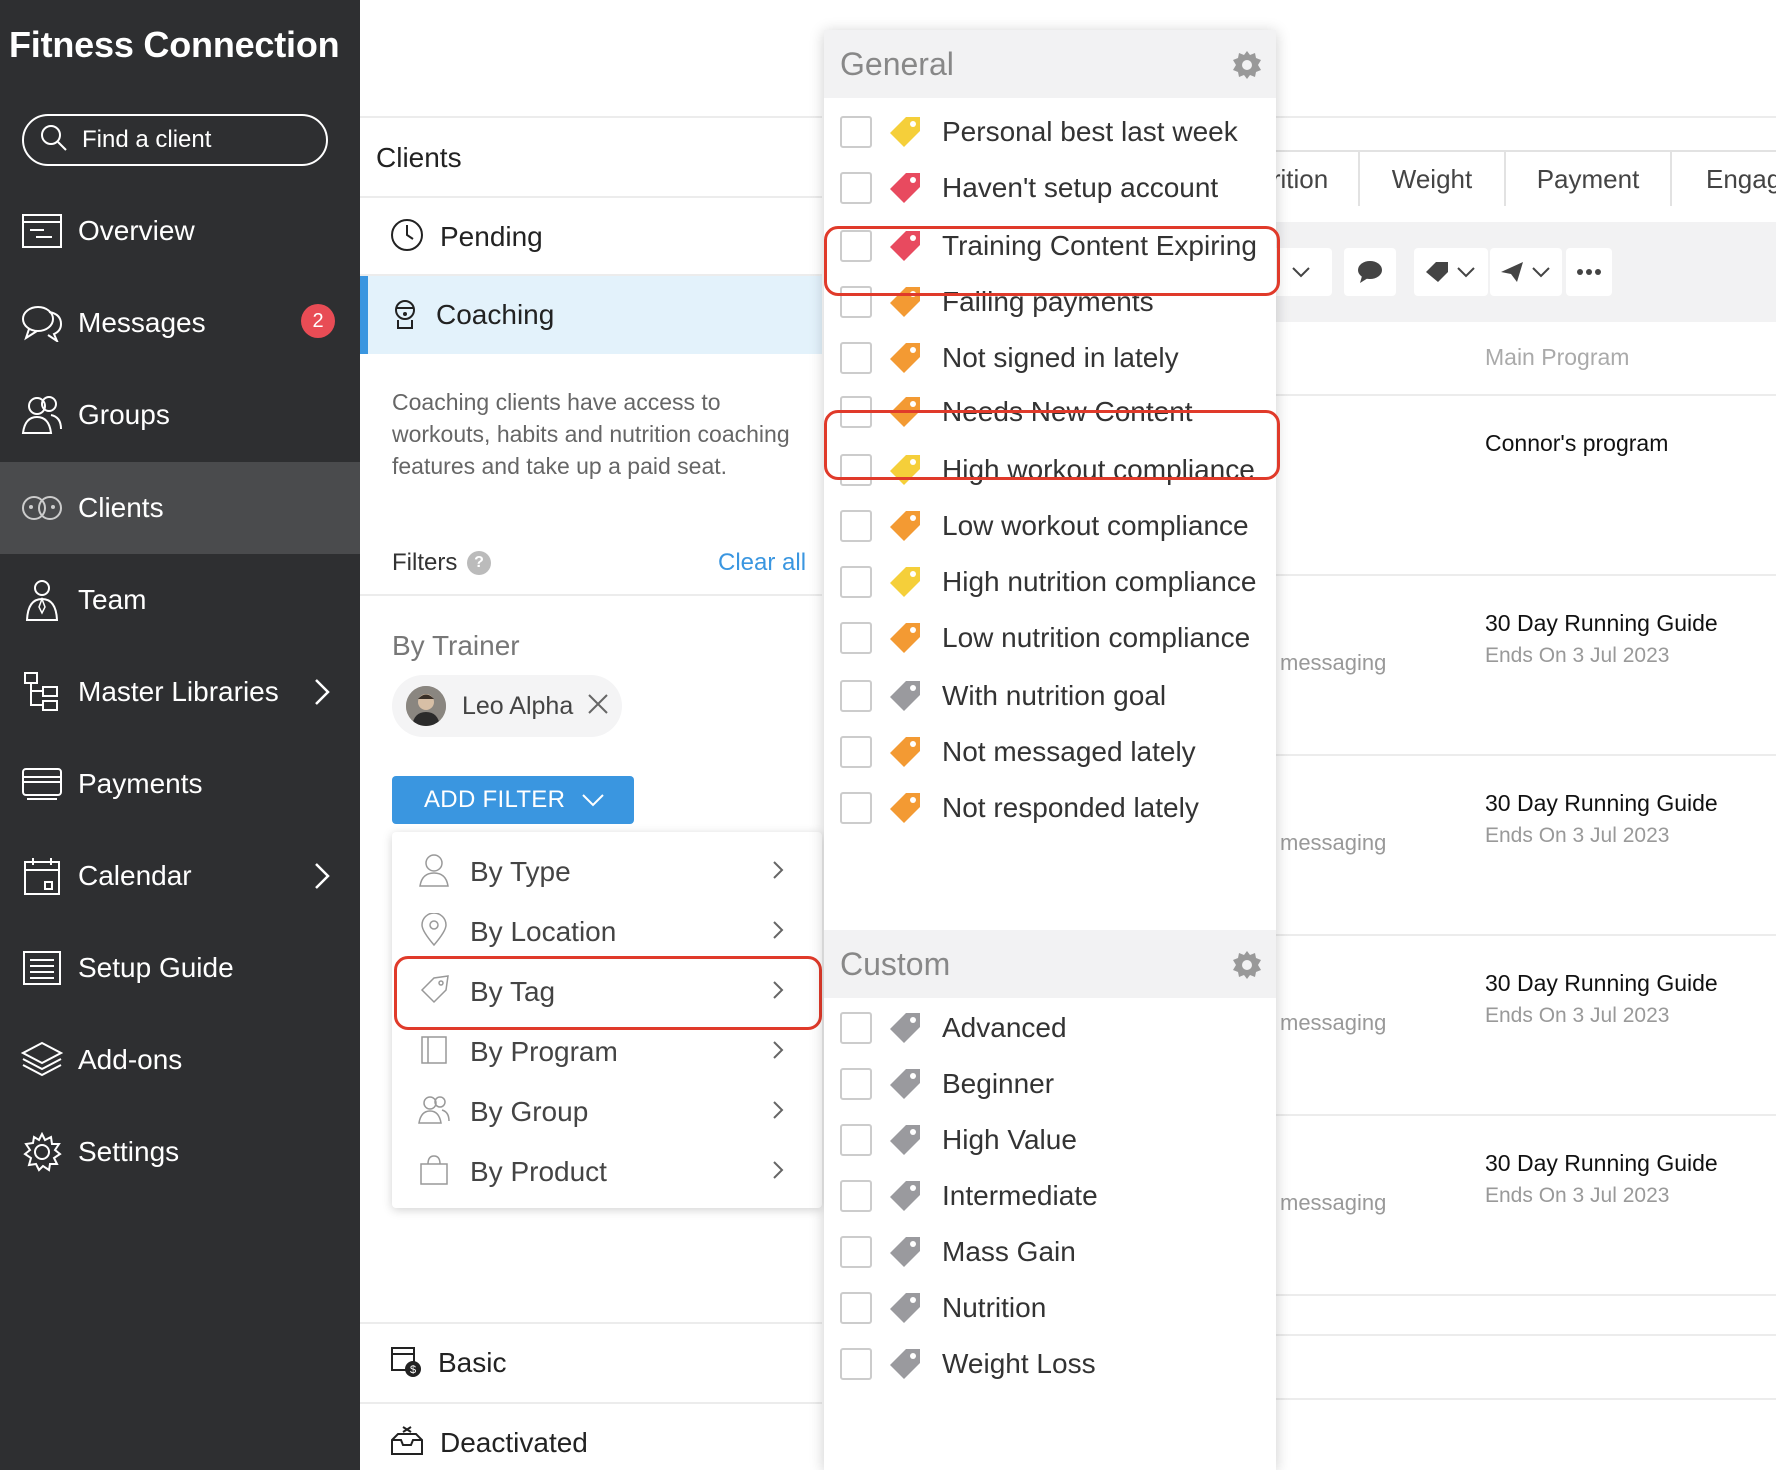  I want to click on help-icon: ?, so click(479, 563).